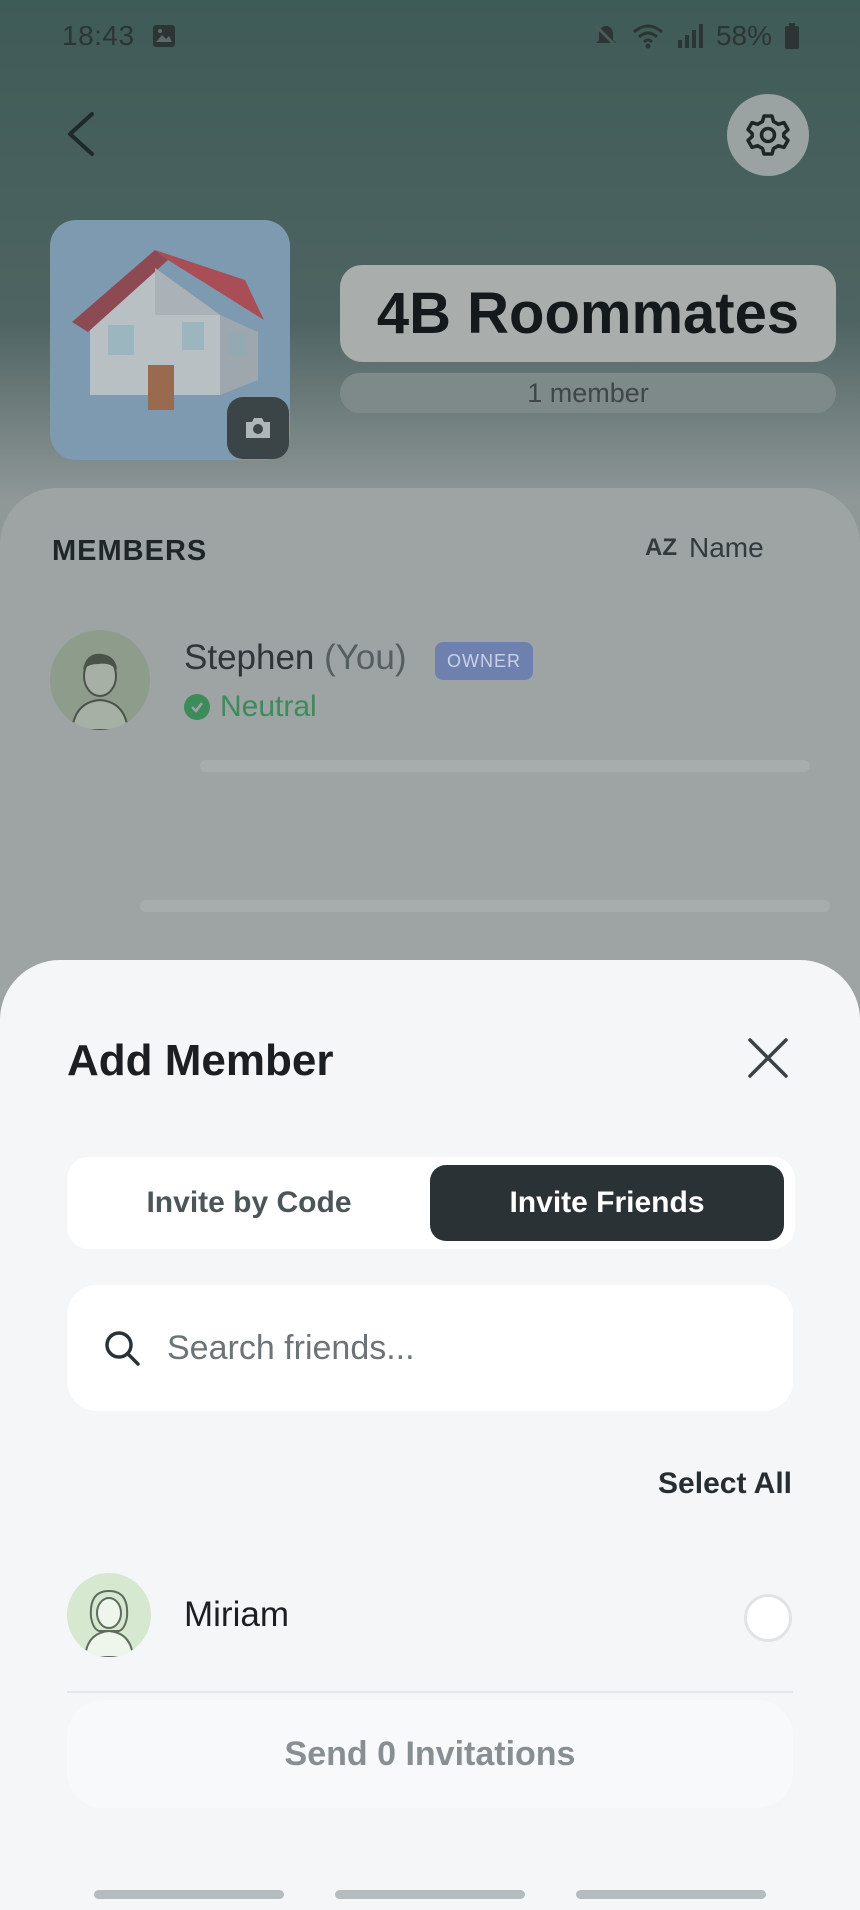 Image resolution: width=860 pixels, height=1910 pixels. I want to click on divider, so click(430, 1692).